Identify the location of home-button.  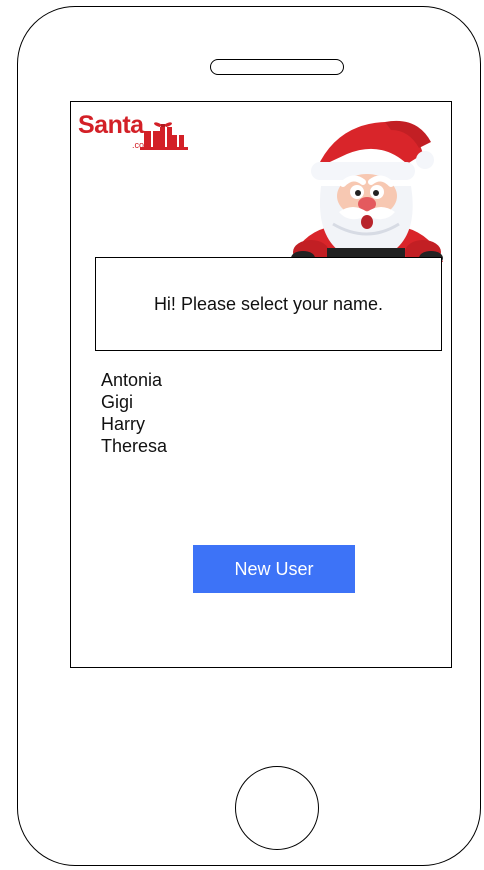
(277, 808).